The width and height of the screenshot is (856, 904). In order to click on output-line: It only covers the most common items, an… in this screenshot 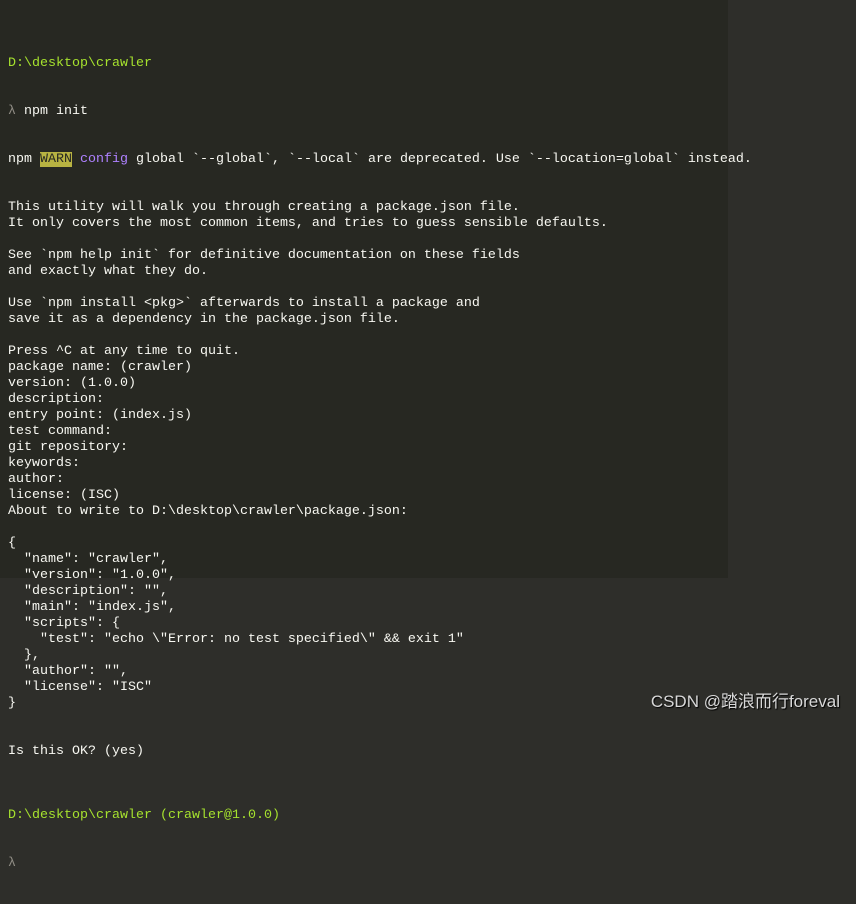, I will do `click(308, 223)`.